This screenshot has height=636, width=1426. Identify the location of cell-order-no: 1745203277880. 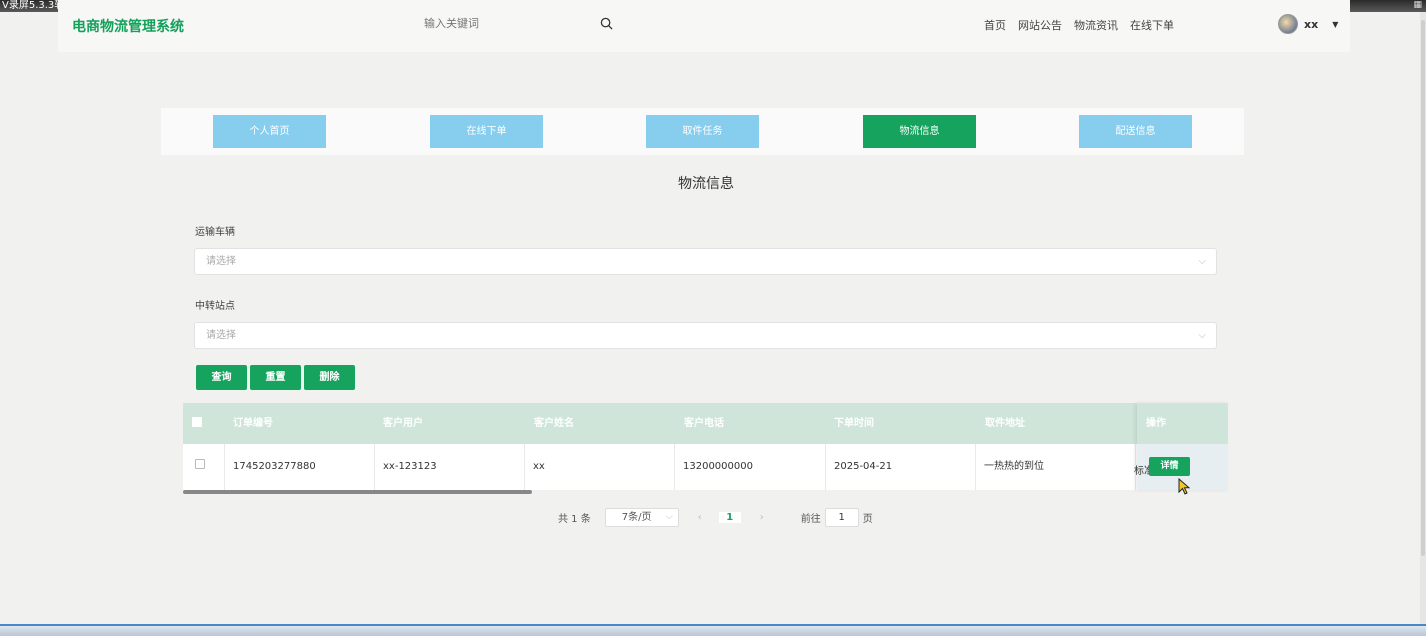
(300, 467).